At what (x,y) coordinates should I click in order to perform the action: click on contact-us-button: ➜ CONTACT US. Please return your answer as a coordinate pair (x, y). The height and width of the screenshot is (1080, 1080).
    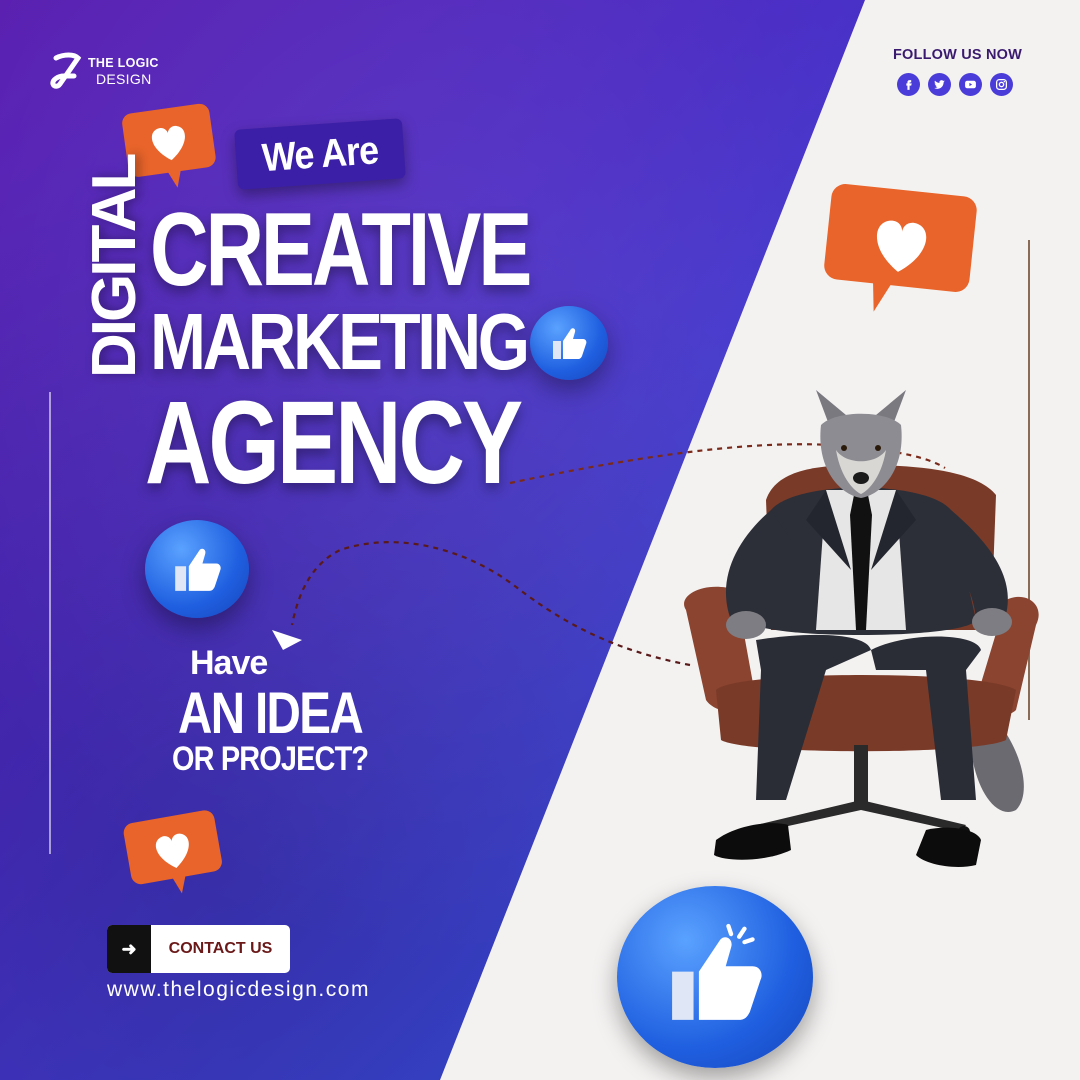
    Looking at the image, I should click on (198, 949).